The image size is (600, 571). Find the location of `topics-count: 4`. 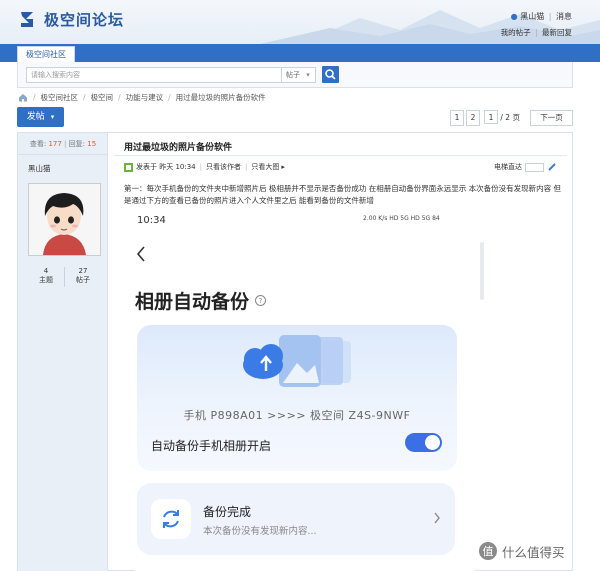

topics-count: 4 is located at coordinates (46, 271).